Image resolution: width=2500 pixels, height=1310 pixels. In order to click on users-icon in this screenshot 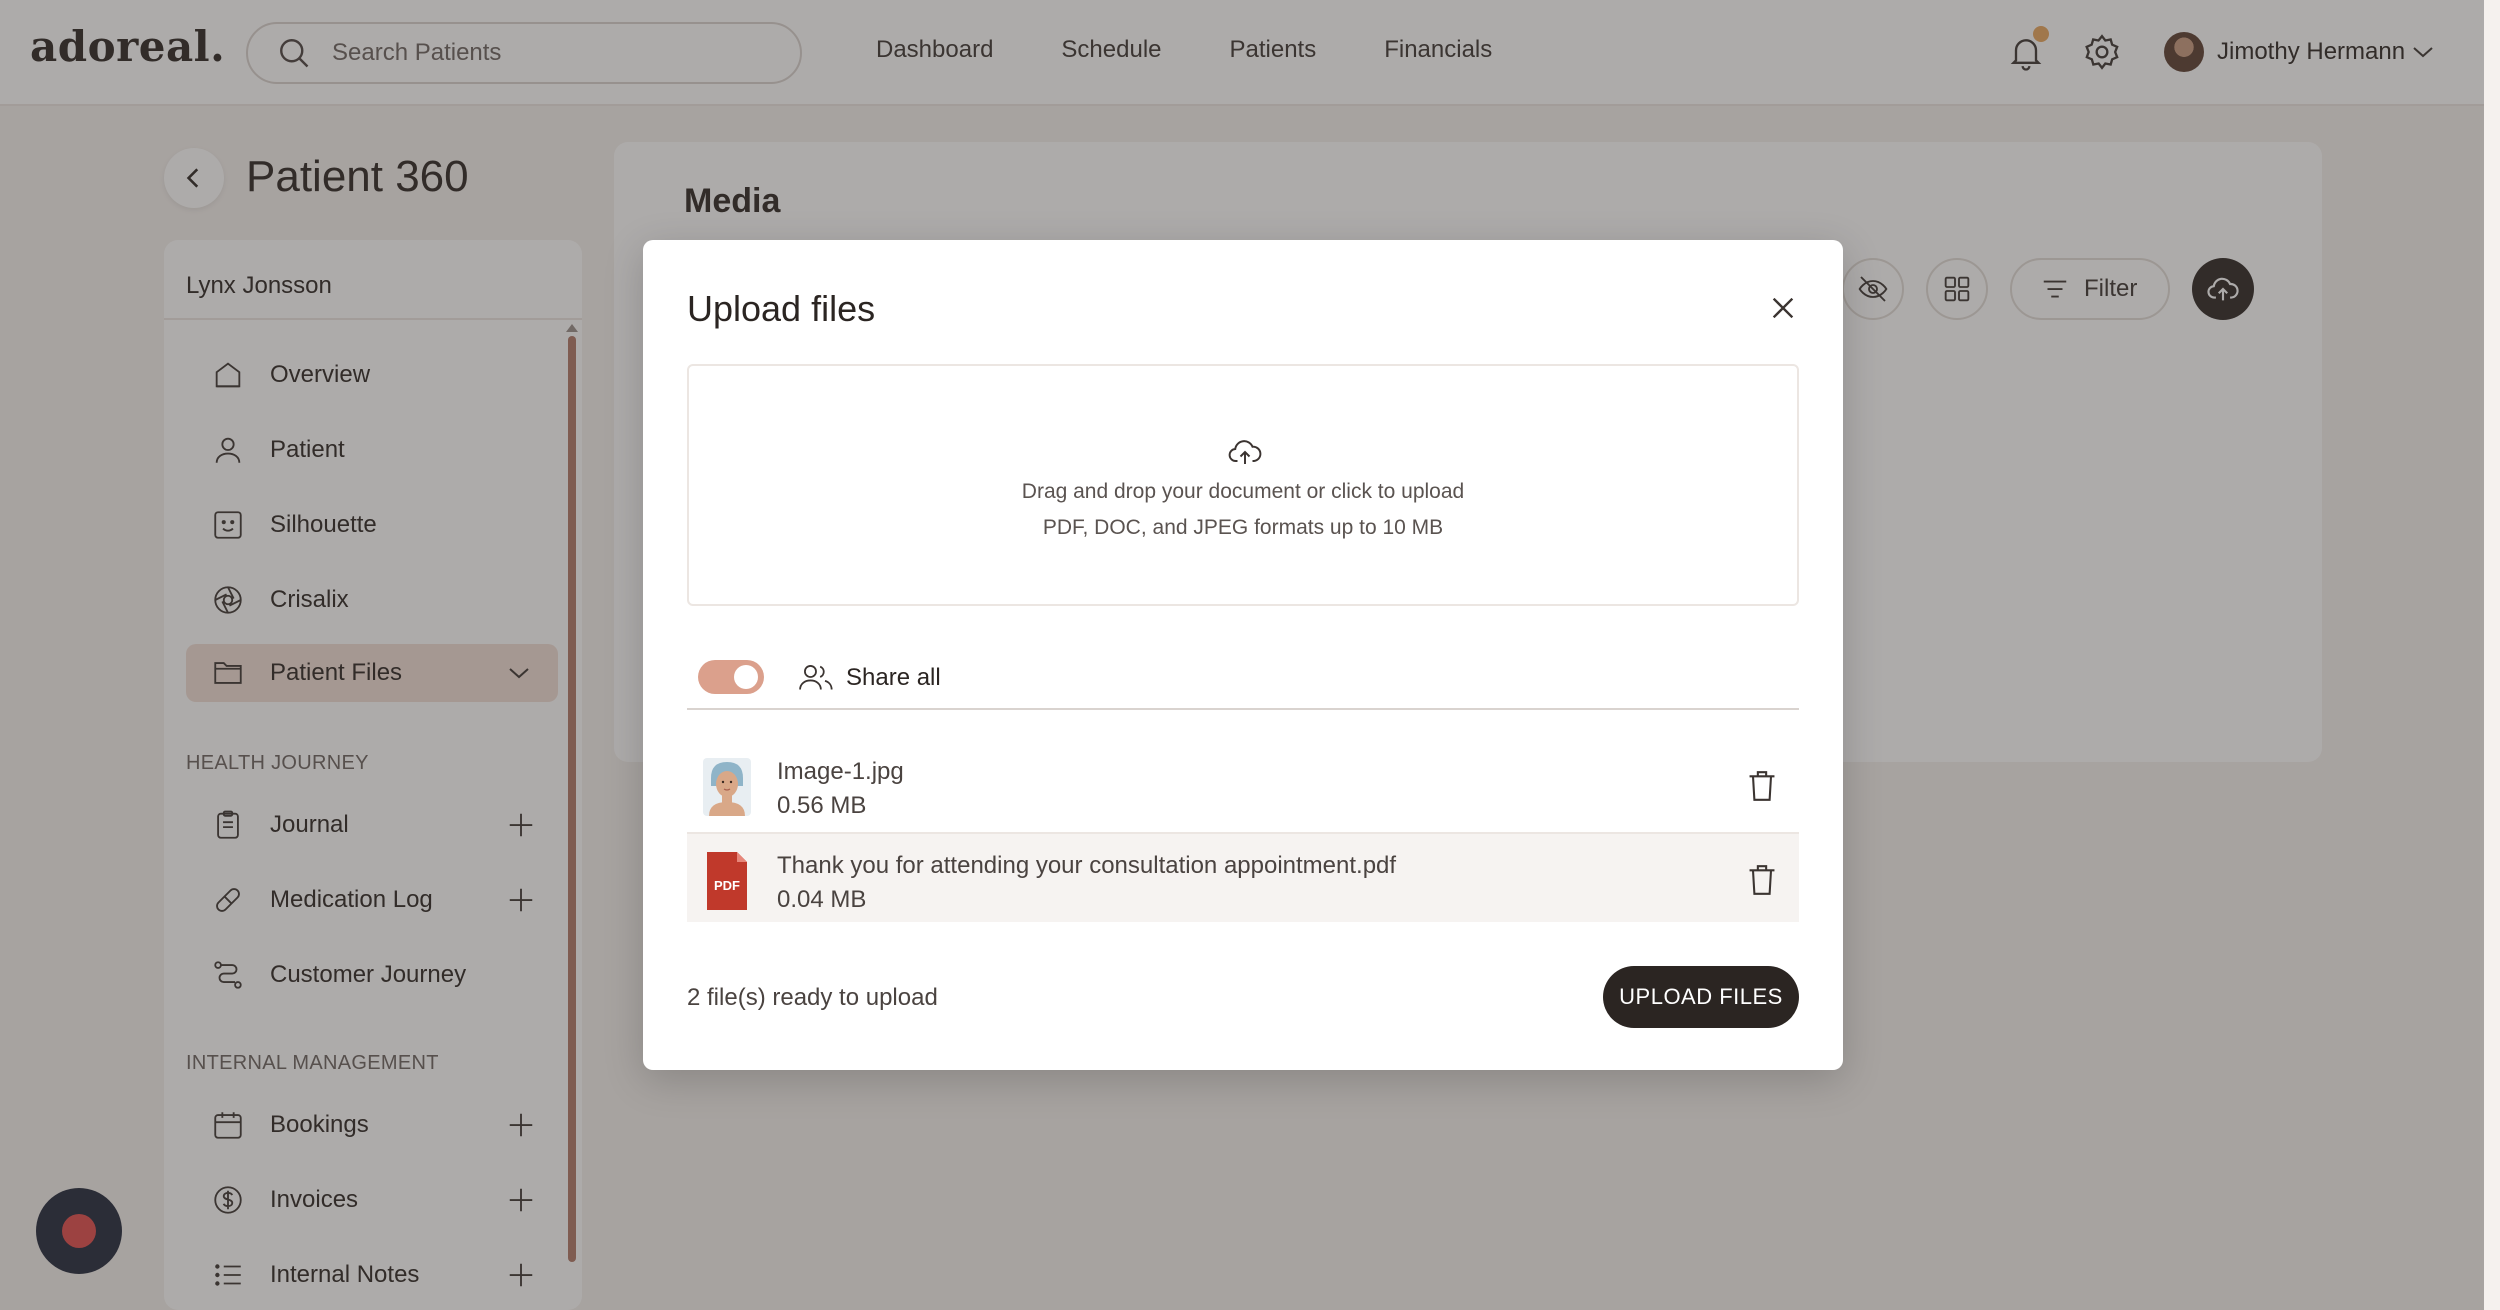, I will do `click(816, 677)`.